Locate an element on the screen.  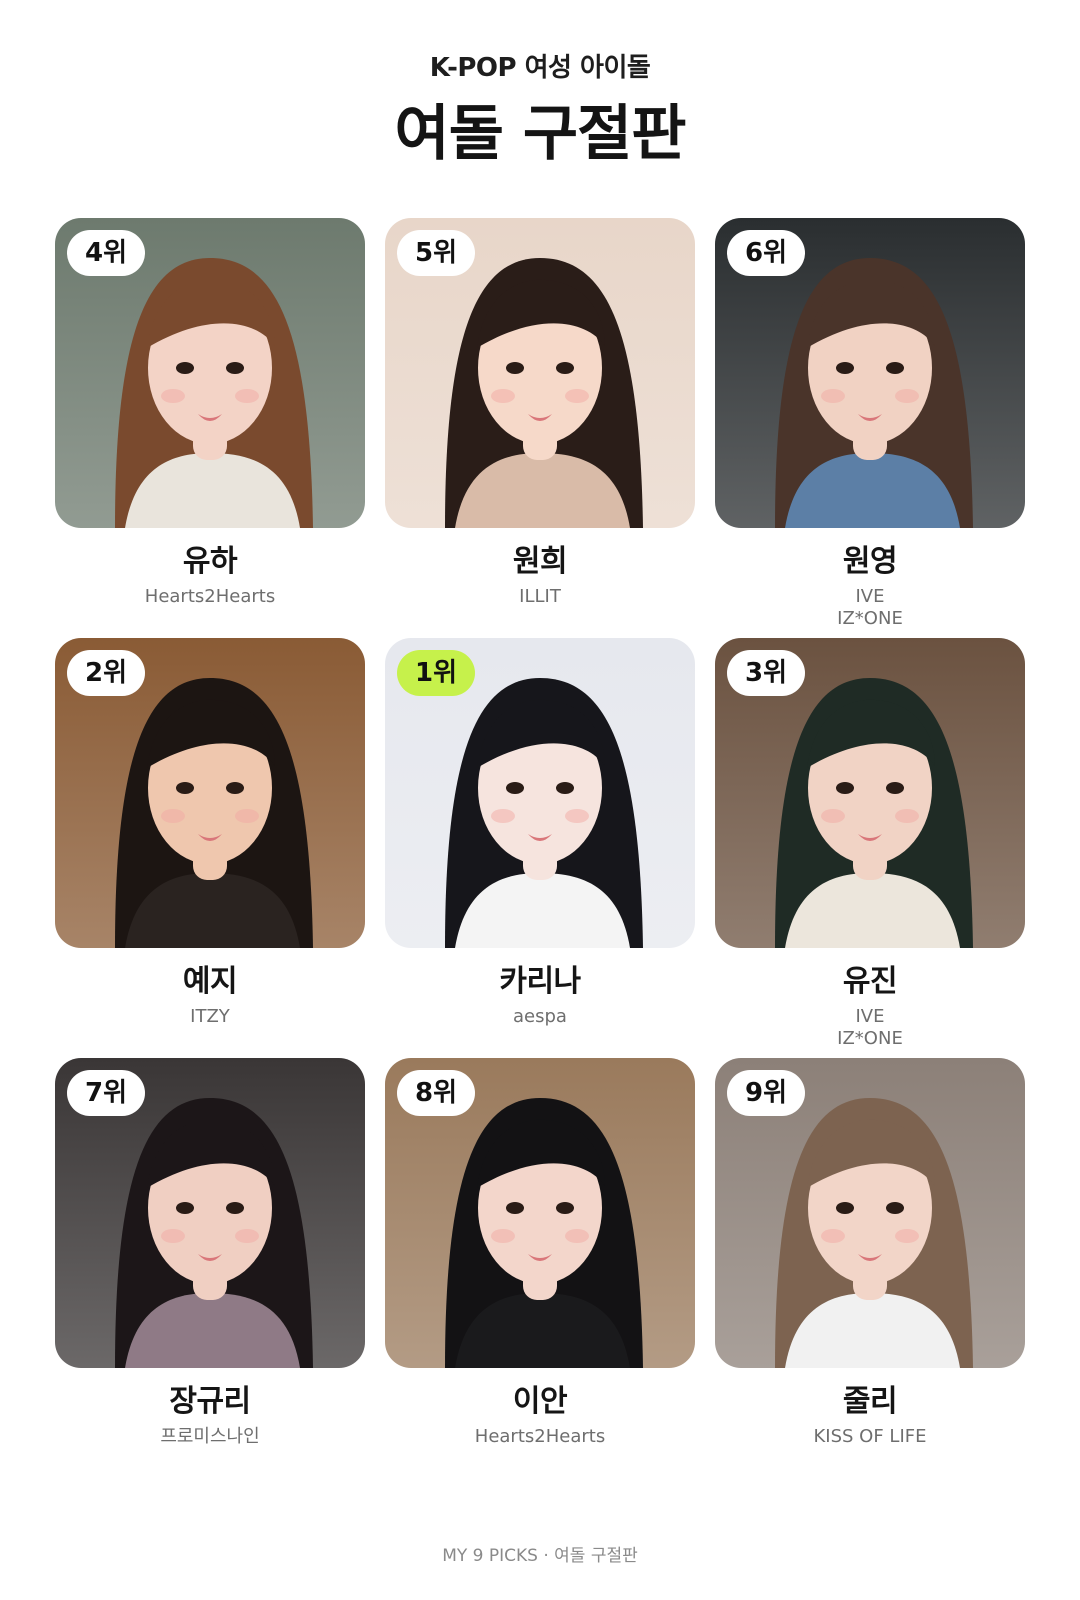
idol-card: 5위원희 ILLIT is located at coordinates (540, 428).